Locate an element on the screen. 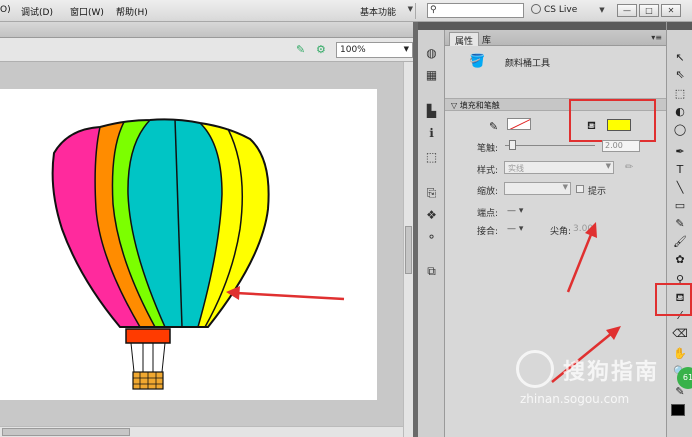 The width and height of the screenshot is (692, 437). cs-live-menu: CS Live ▼ is located at coordinates (568, 9).